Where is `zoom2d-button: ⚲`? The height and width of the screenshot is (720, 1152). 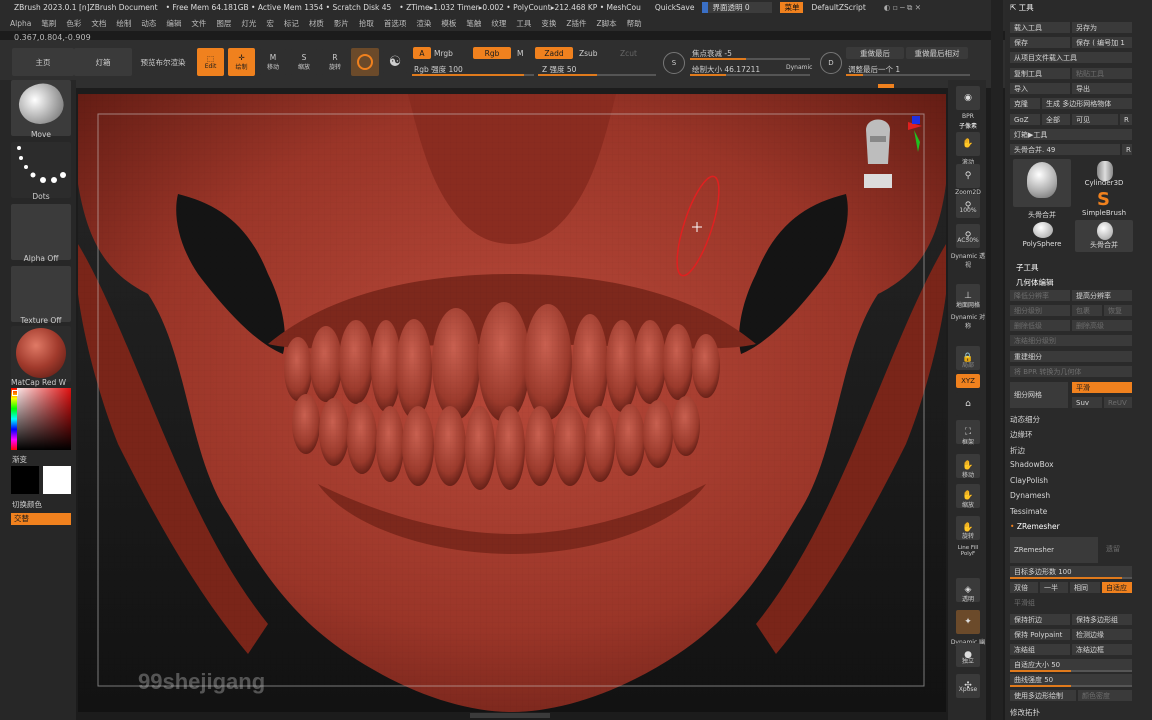 zoom2d-button: ⚲ is located at coordinates (968, 176).